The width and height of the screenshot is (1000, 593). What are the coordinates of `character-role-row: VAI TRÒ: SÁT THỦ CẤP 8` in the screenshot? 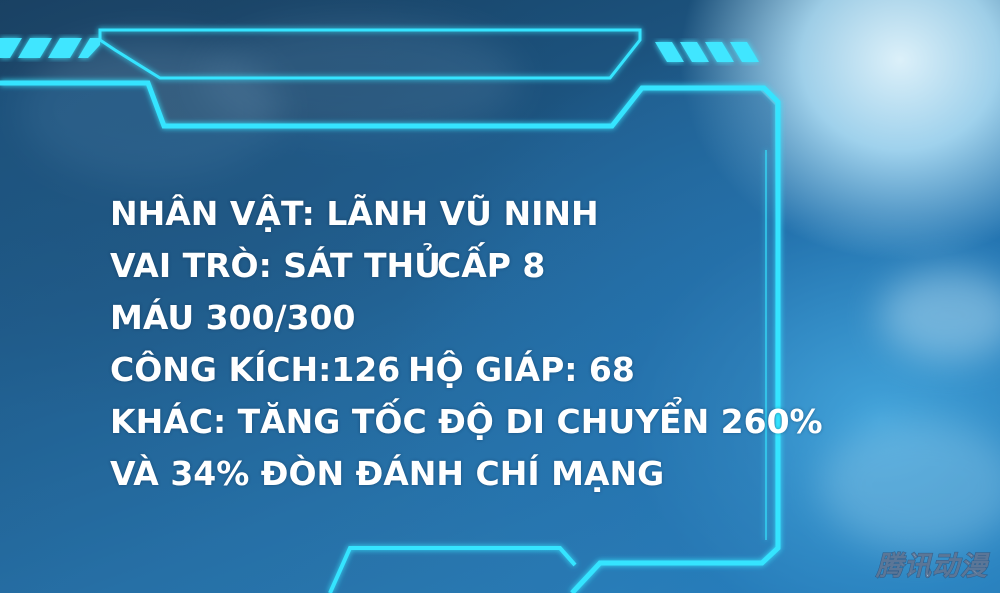 It's located at (327, 266).